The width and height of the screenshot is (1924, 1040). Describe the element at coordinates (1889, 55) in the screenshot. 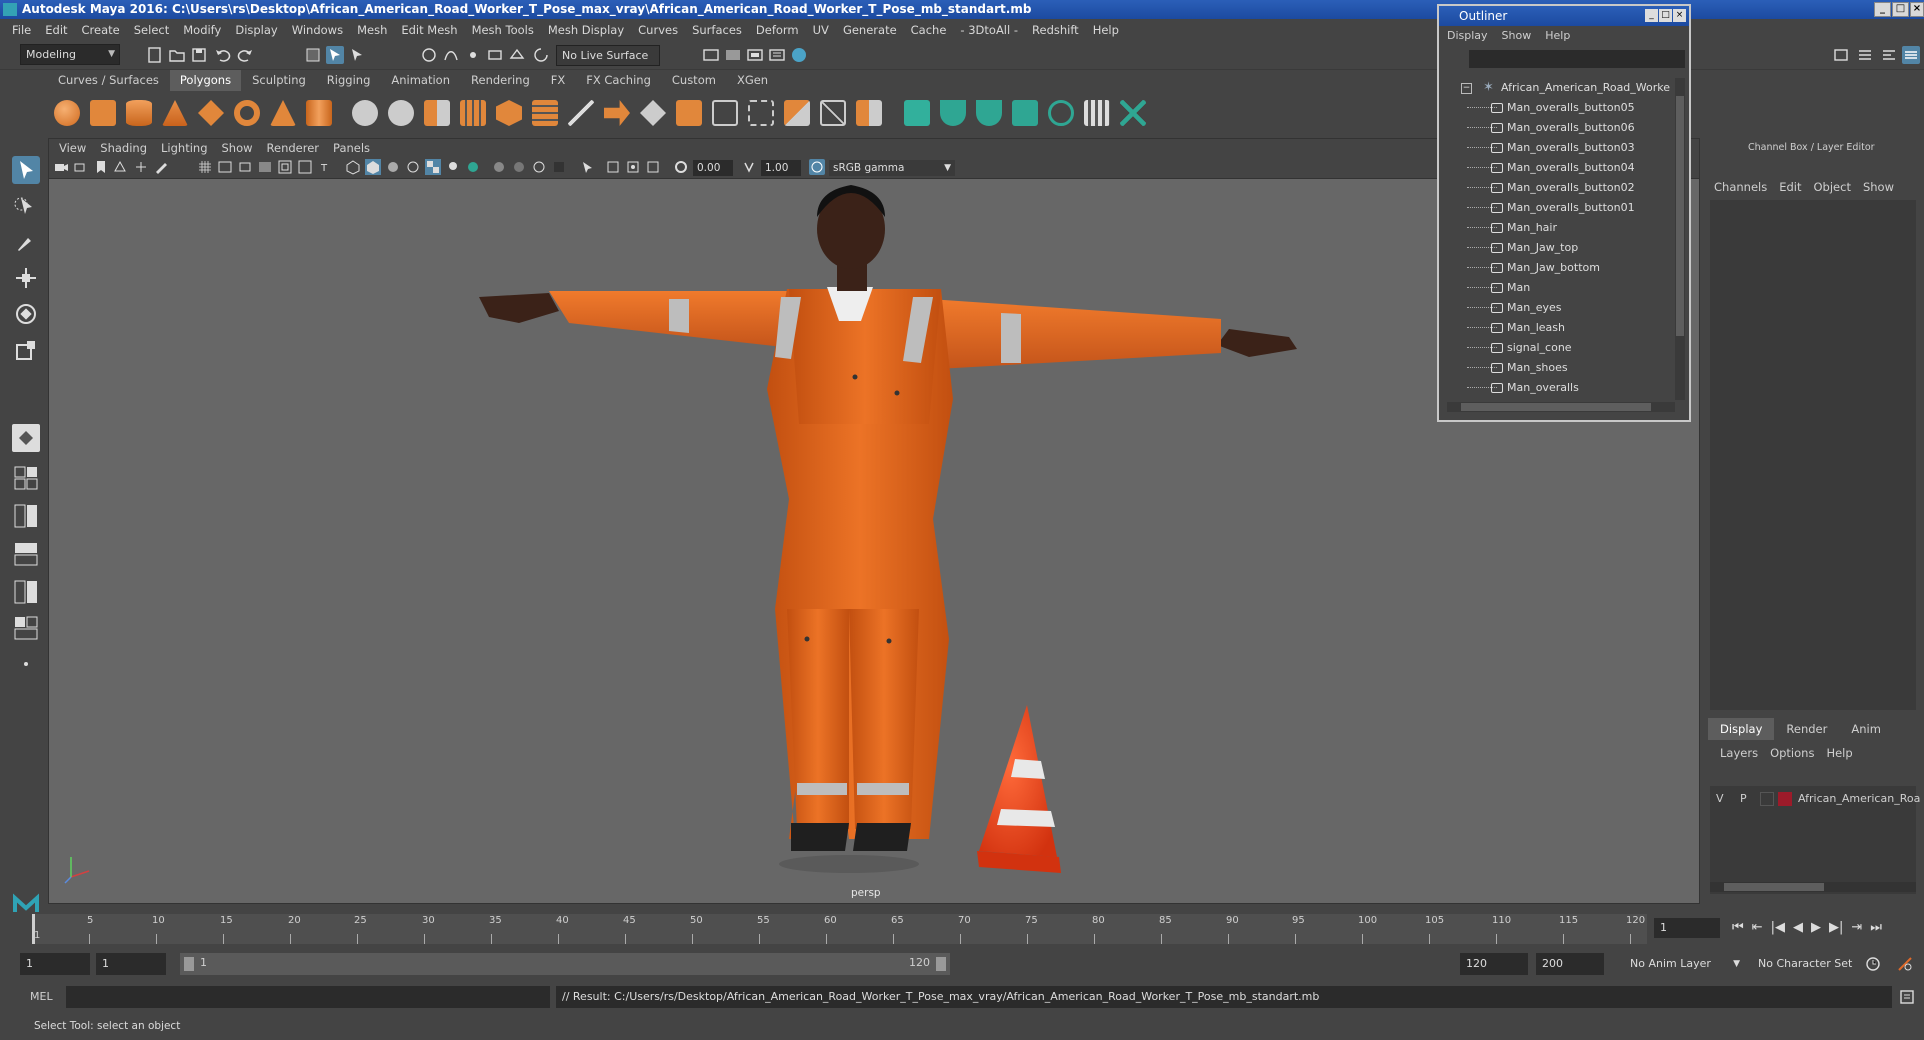

I see `tool-settings-icon` at that location.